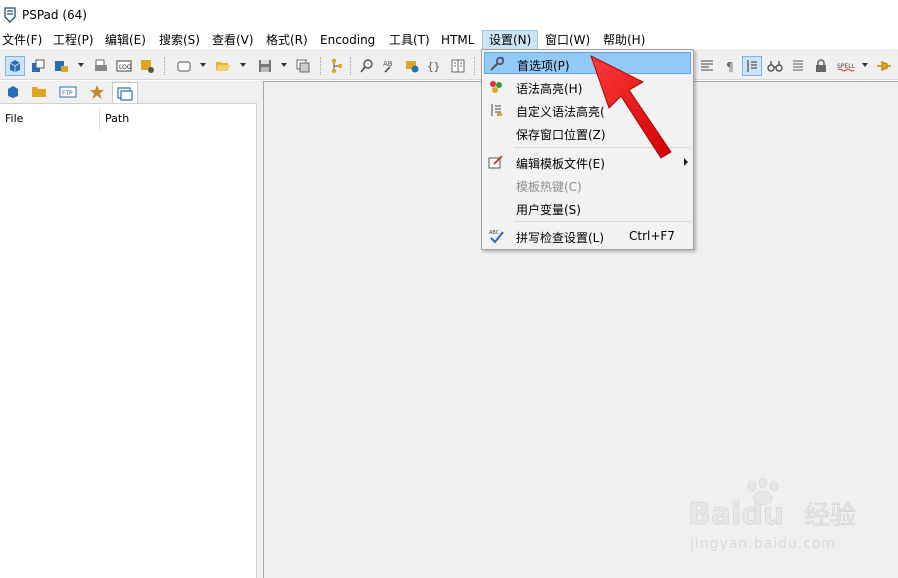 The width and height of the screenshot is (898, 578). I want to click on menu-settings: 设置(N), so click(510, 40).